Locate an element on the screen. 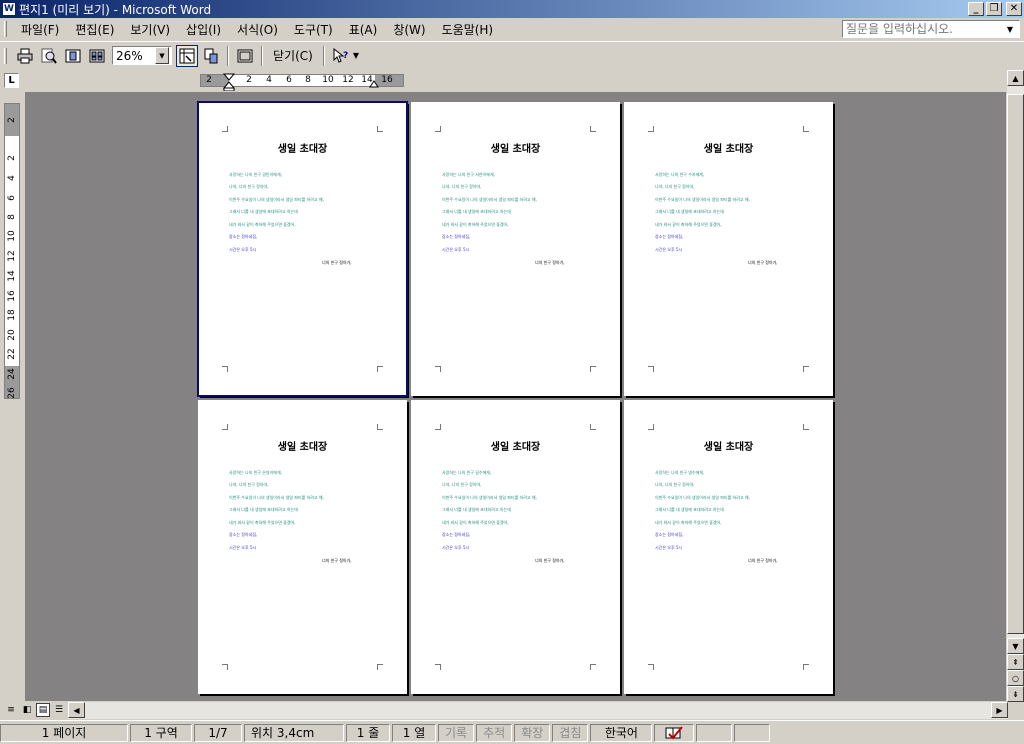 This screenshot has height=744, width=1024. scroll-down-button: ▼ is located at coordinates (1015, 646).